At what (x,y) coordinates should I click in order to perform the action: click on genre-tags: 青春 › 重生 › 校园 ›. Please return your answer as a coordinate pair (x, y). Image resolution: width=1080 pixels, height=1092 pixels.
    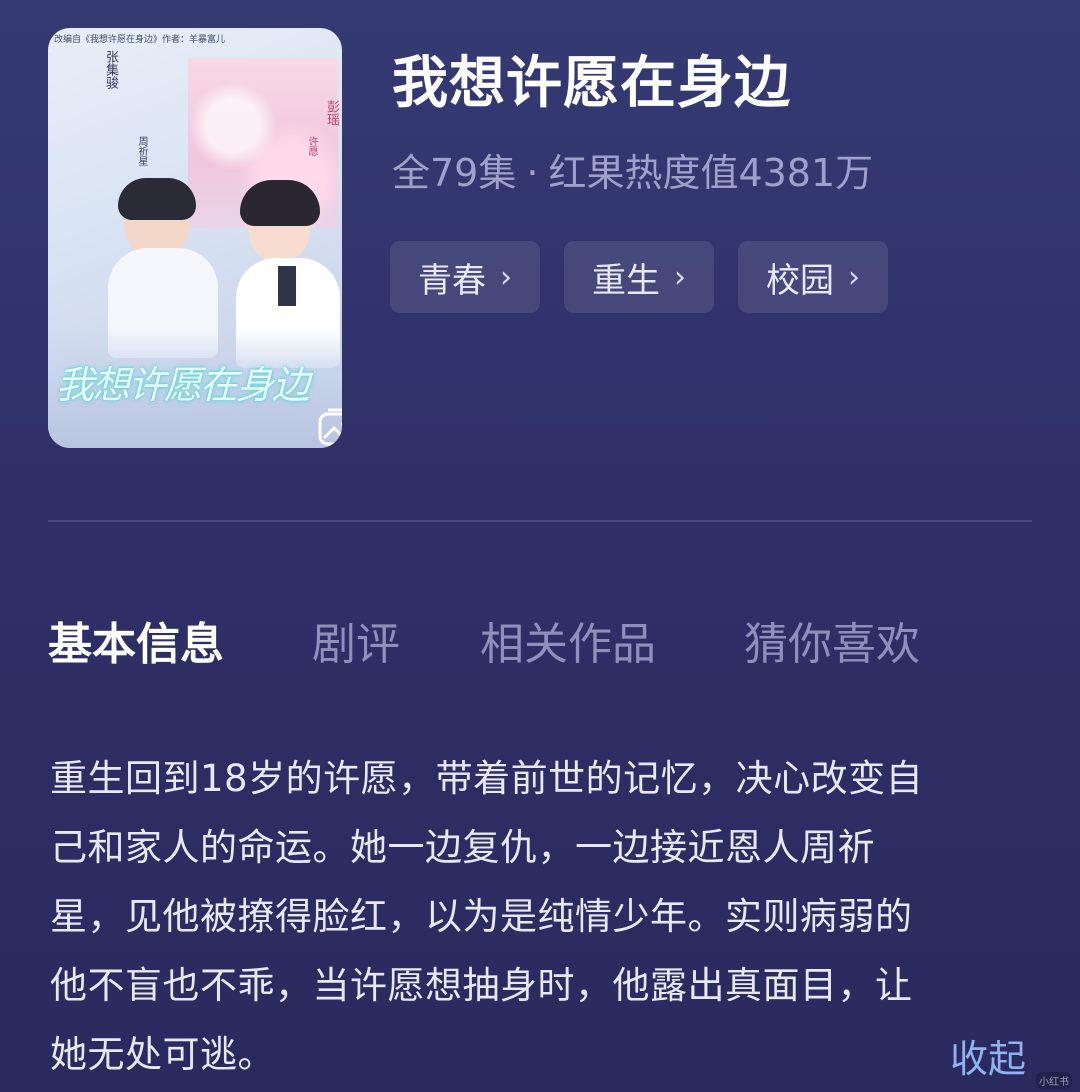
    Looking at the image, I should click on (639, 277).